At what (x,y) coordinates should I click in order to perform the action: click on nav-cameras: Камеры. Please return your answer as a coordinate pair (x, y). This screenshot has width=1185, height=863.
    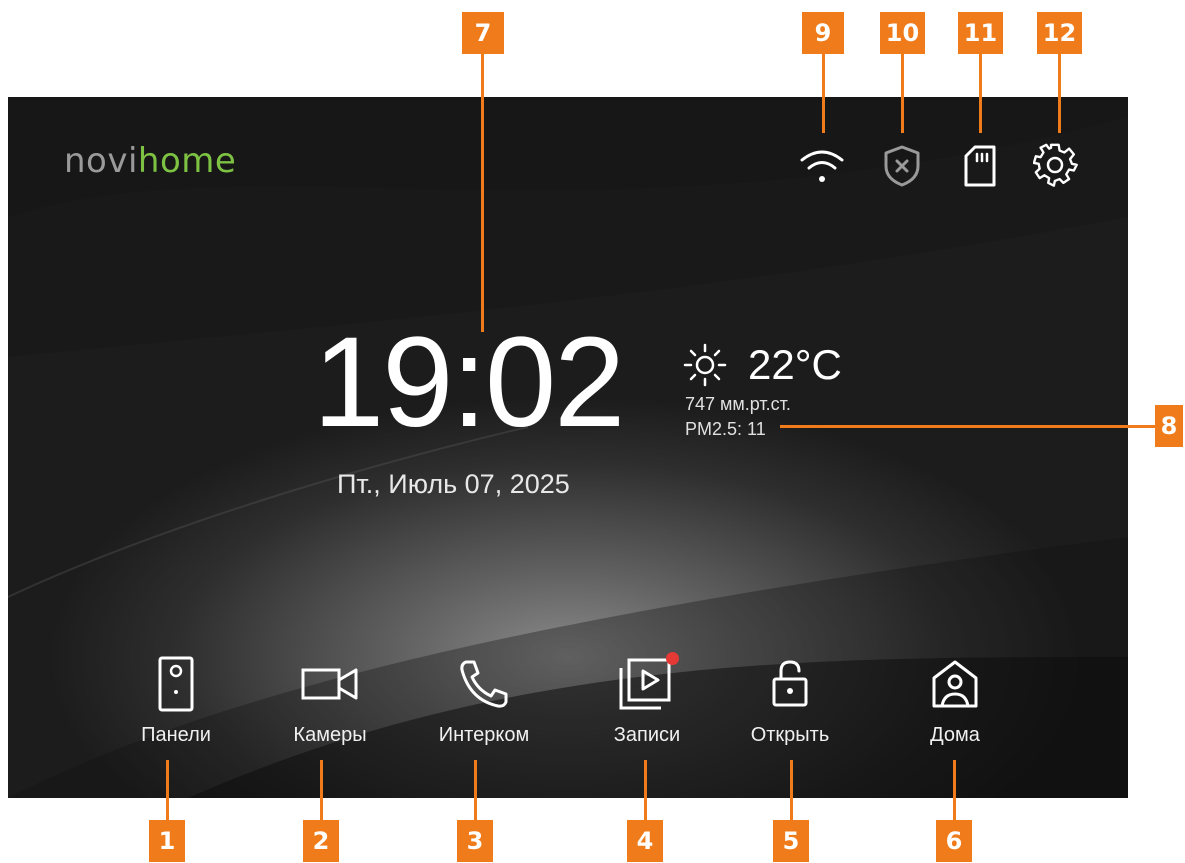
    Looking at the image, I should click on (330, 699).